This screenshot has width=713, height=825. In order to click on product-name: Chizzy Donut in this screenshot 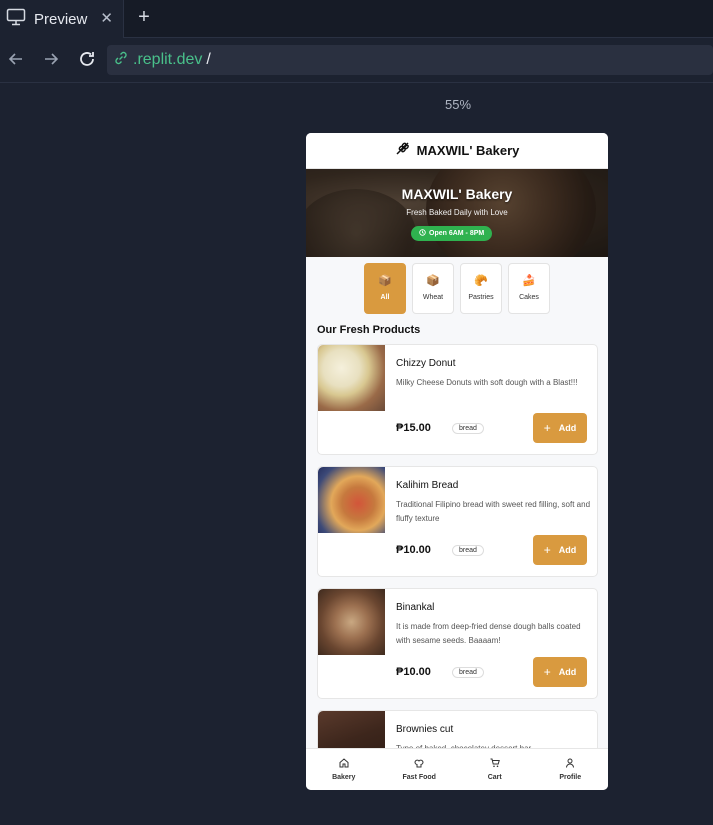, I will do `click(426, 363)`.